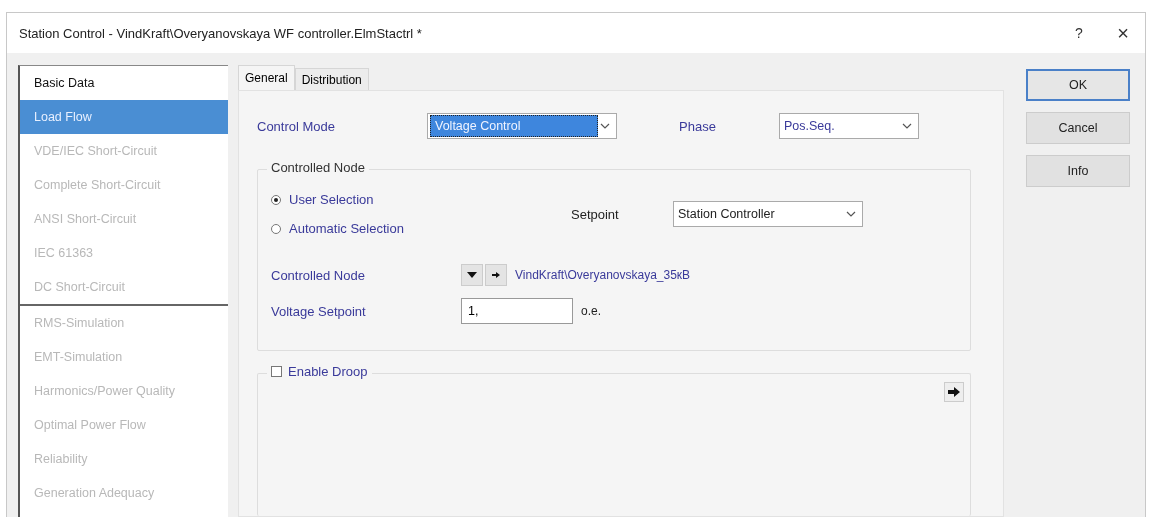 Image resolution: width=1152 pixels, height=517 pixels. Describe the element at coordinates (319, 311) in the screenshot. I see `field-label: Voltage Setpoint` at that location.